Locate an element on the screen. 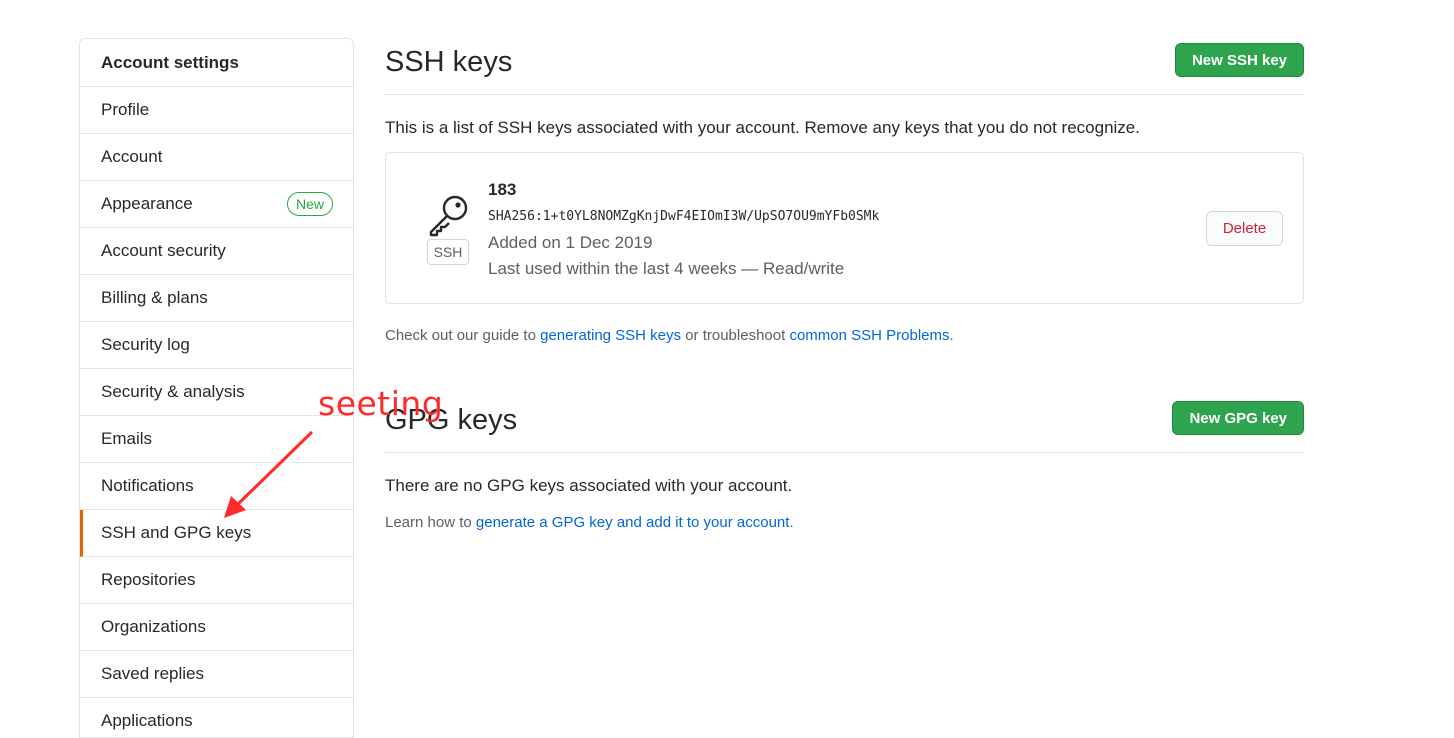 This screenshot has width=1454, height=738. sidebar-item-label: Saved replies is located at coordinates (153, 673).